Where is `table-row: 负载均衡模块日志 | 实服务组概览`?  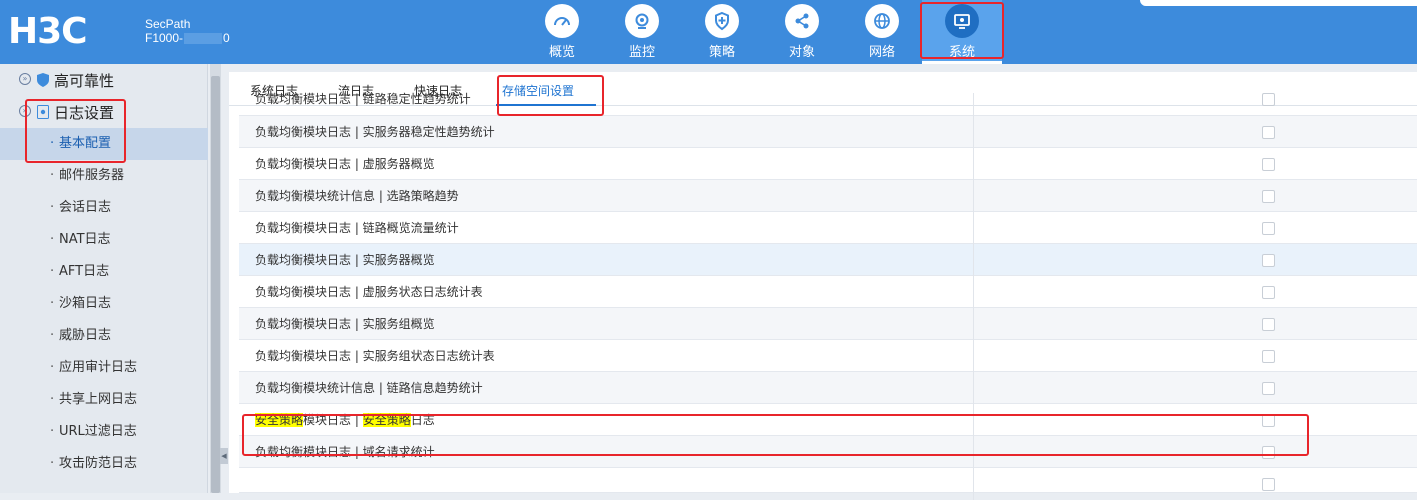 table-row: 负载均衡模块日志 | 实服务组概览 is located at coordinates (828, 324).